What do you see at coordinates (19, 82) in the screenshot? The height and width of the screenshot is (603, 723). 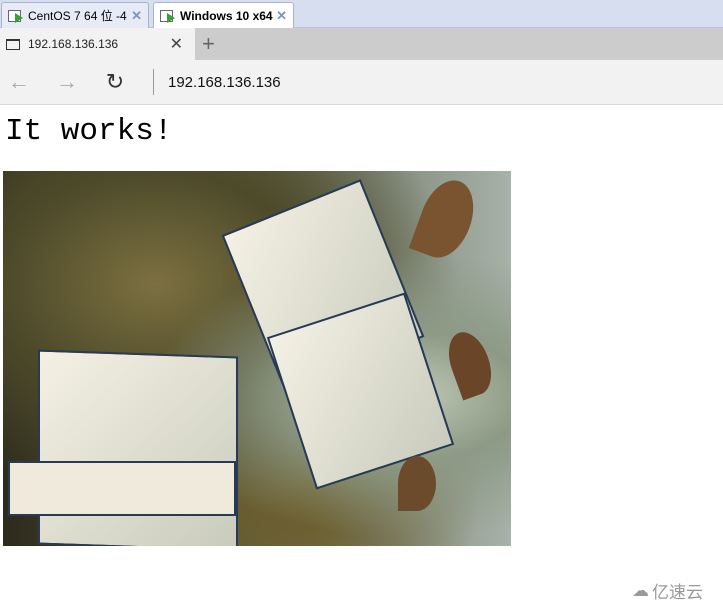 I see `back-icon: ←` at bounding box center [19, 82].